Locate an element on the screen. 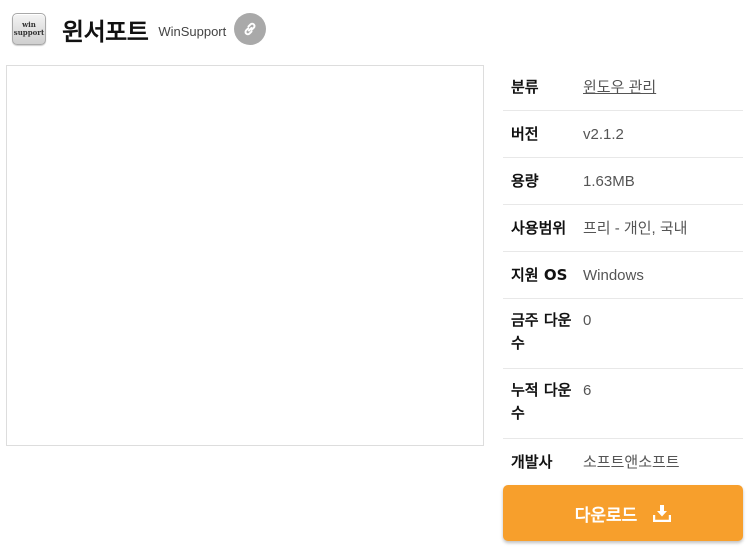  app-subtitle: WinSupport is located at coordinates (192, 31).